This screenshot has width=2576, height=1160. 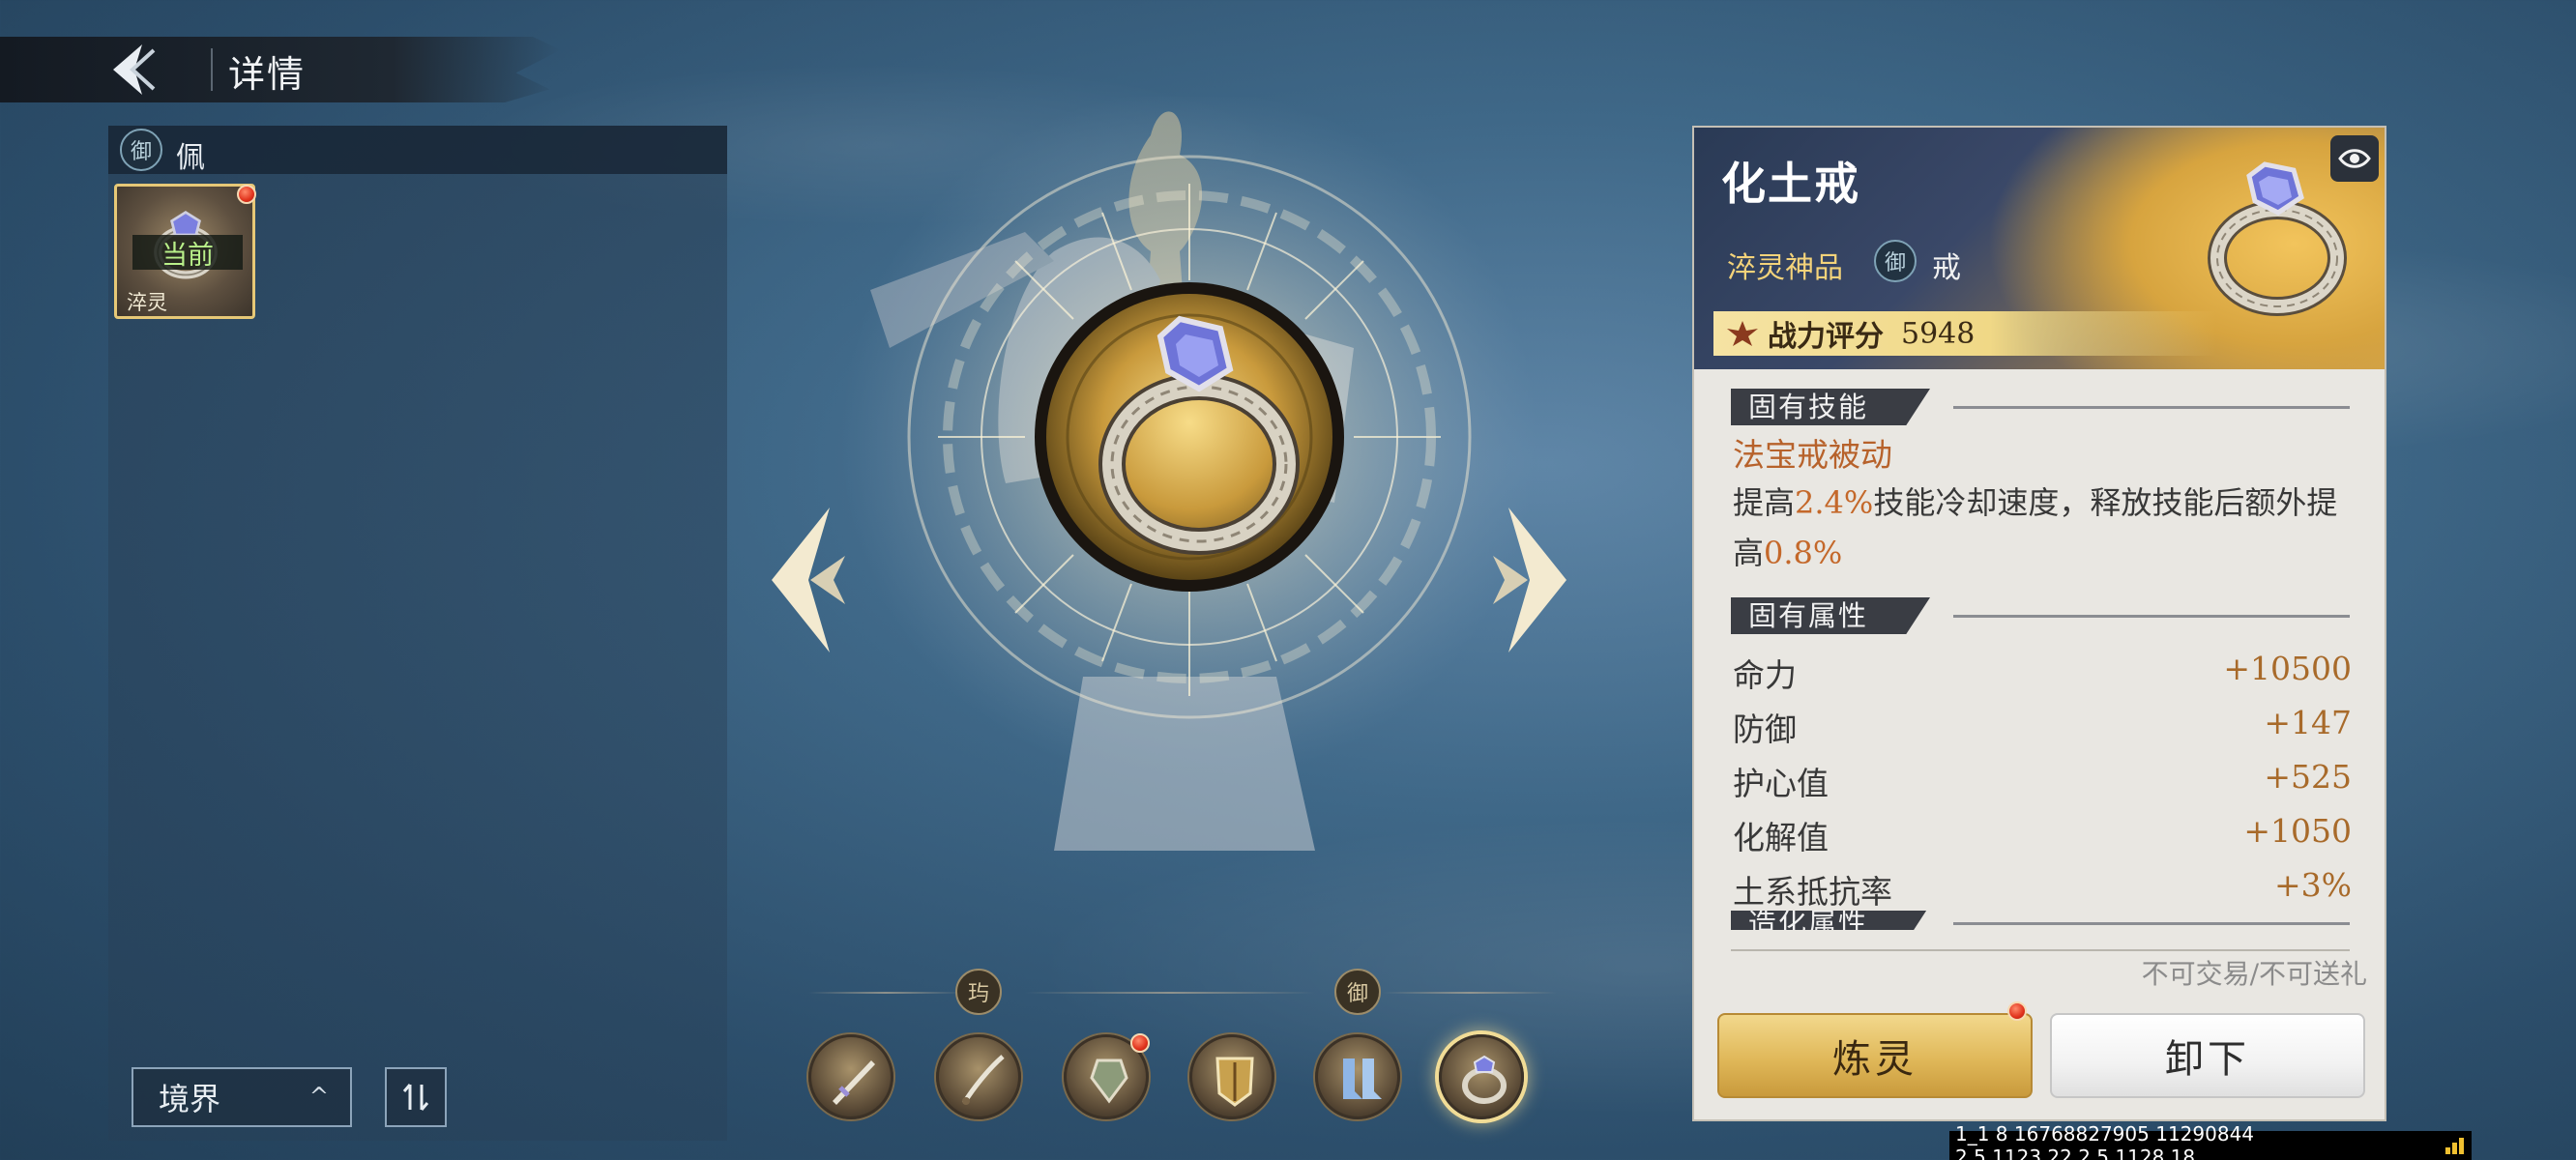 I want to click on boots-icon, so click(x=1362, y=1079).